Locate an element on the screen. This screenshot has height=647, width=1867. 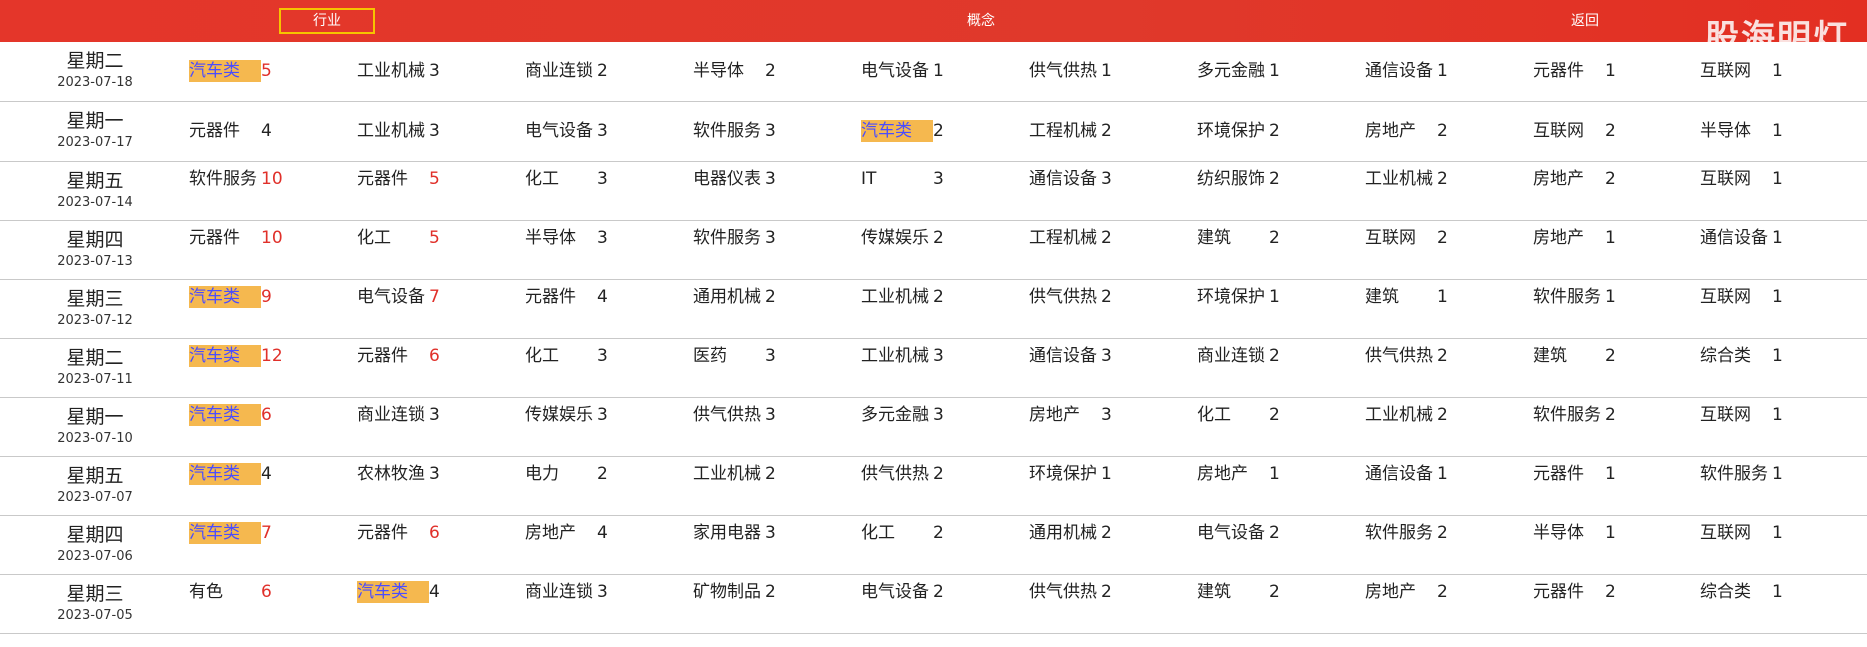
sector-item: 供气供热 3 is located at coordinates (739, 415).